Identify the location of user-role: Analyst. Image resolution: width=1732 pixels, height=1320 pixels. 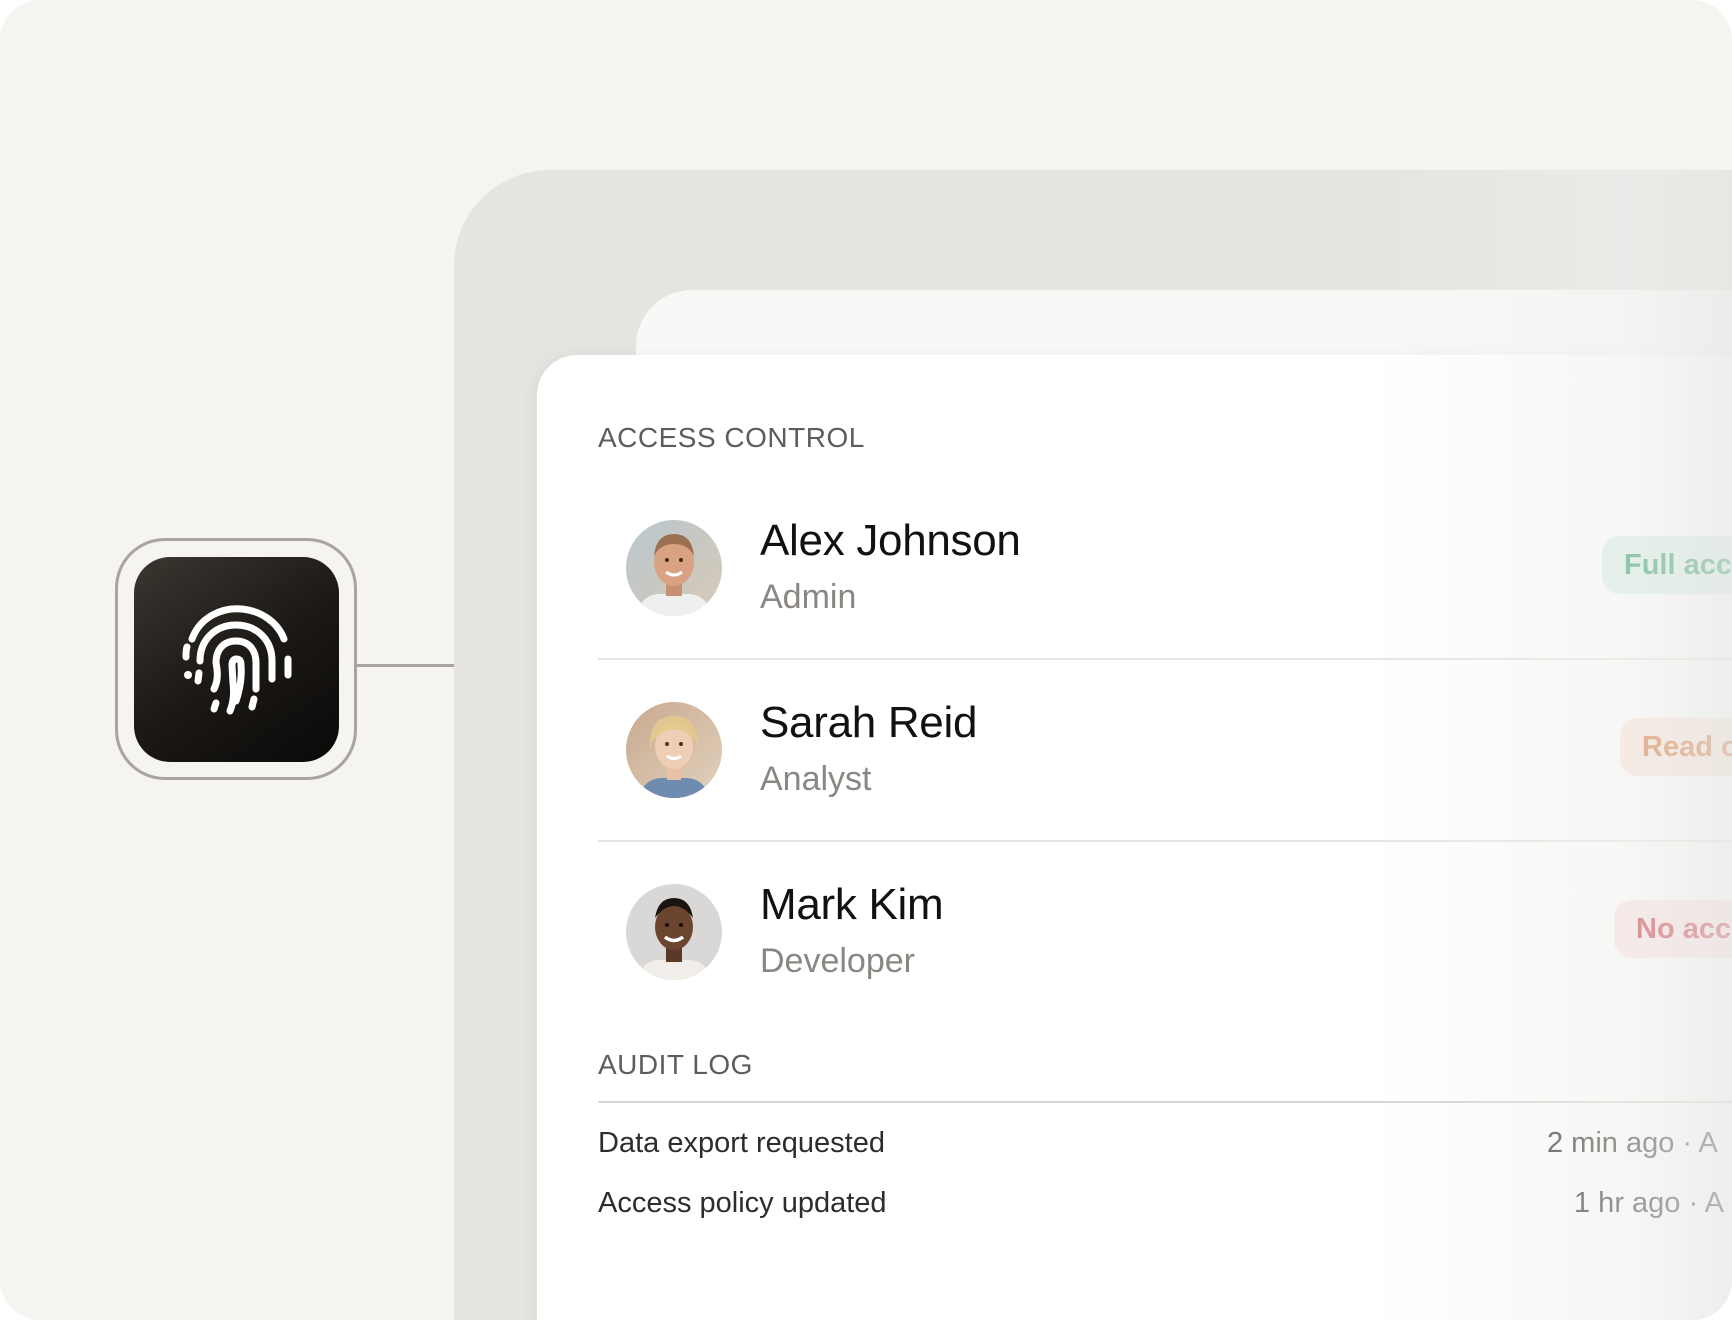
(816, 779).